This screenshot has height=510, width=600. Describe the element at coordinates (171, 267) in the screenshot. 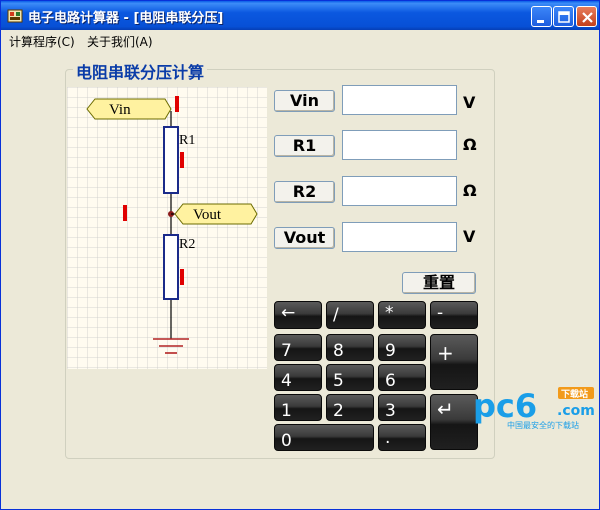

I see `resistor-r2` at that location.